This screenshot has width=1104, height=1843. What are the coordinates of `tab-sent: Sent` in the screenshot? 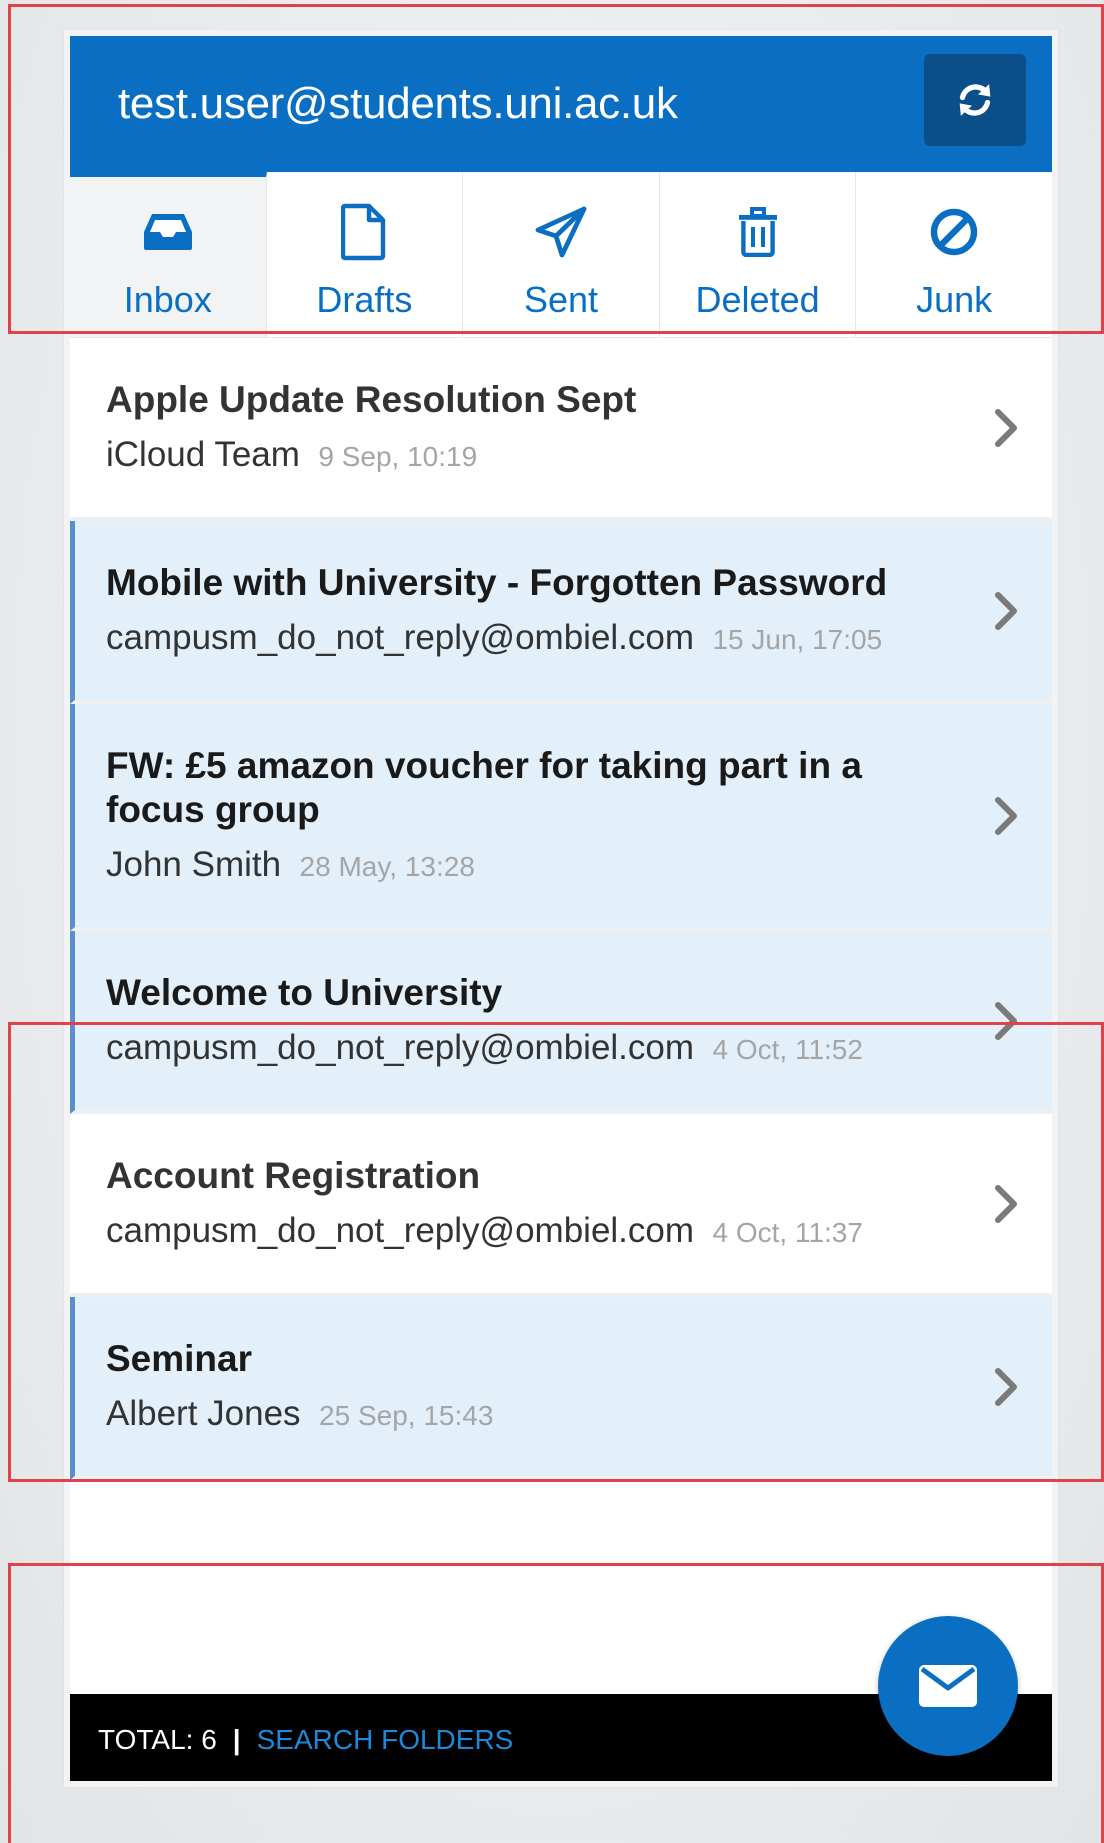 It's located at (561, 254).